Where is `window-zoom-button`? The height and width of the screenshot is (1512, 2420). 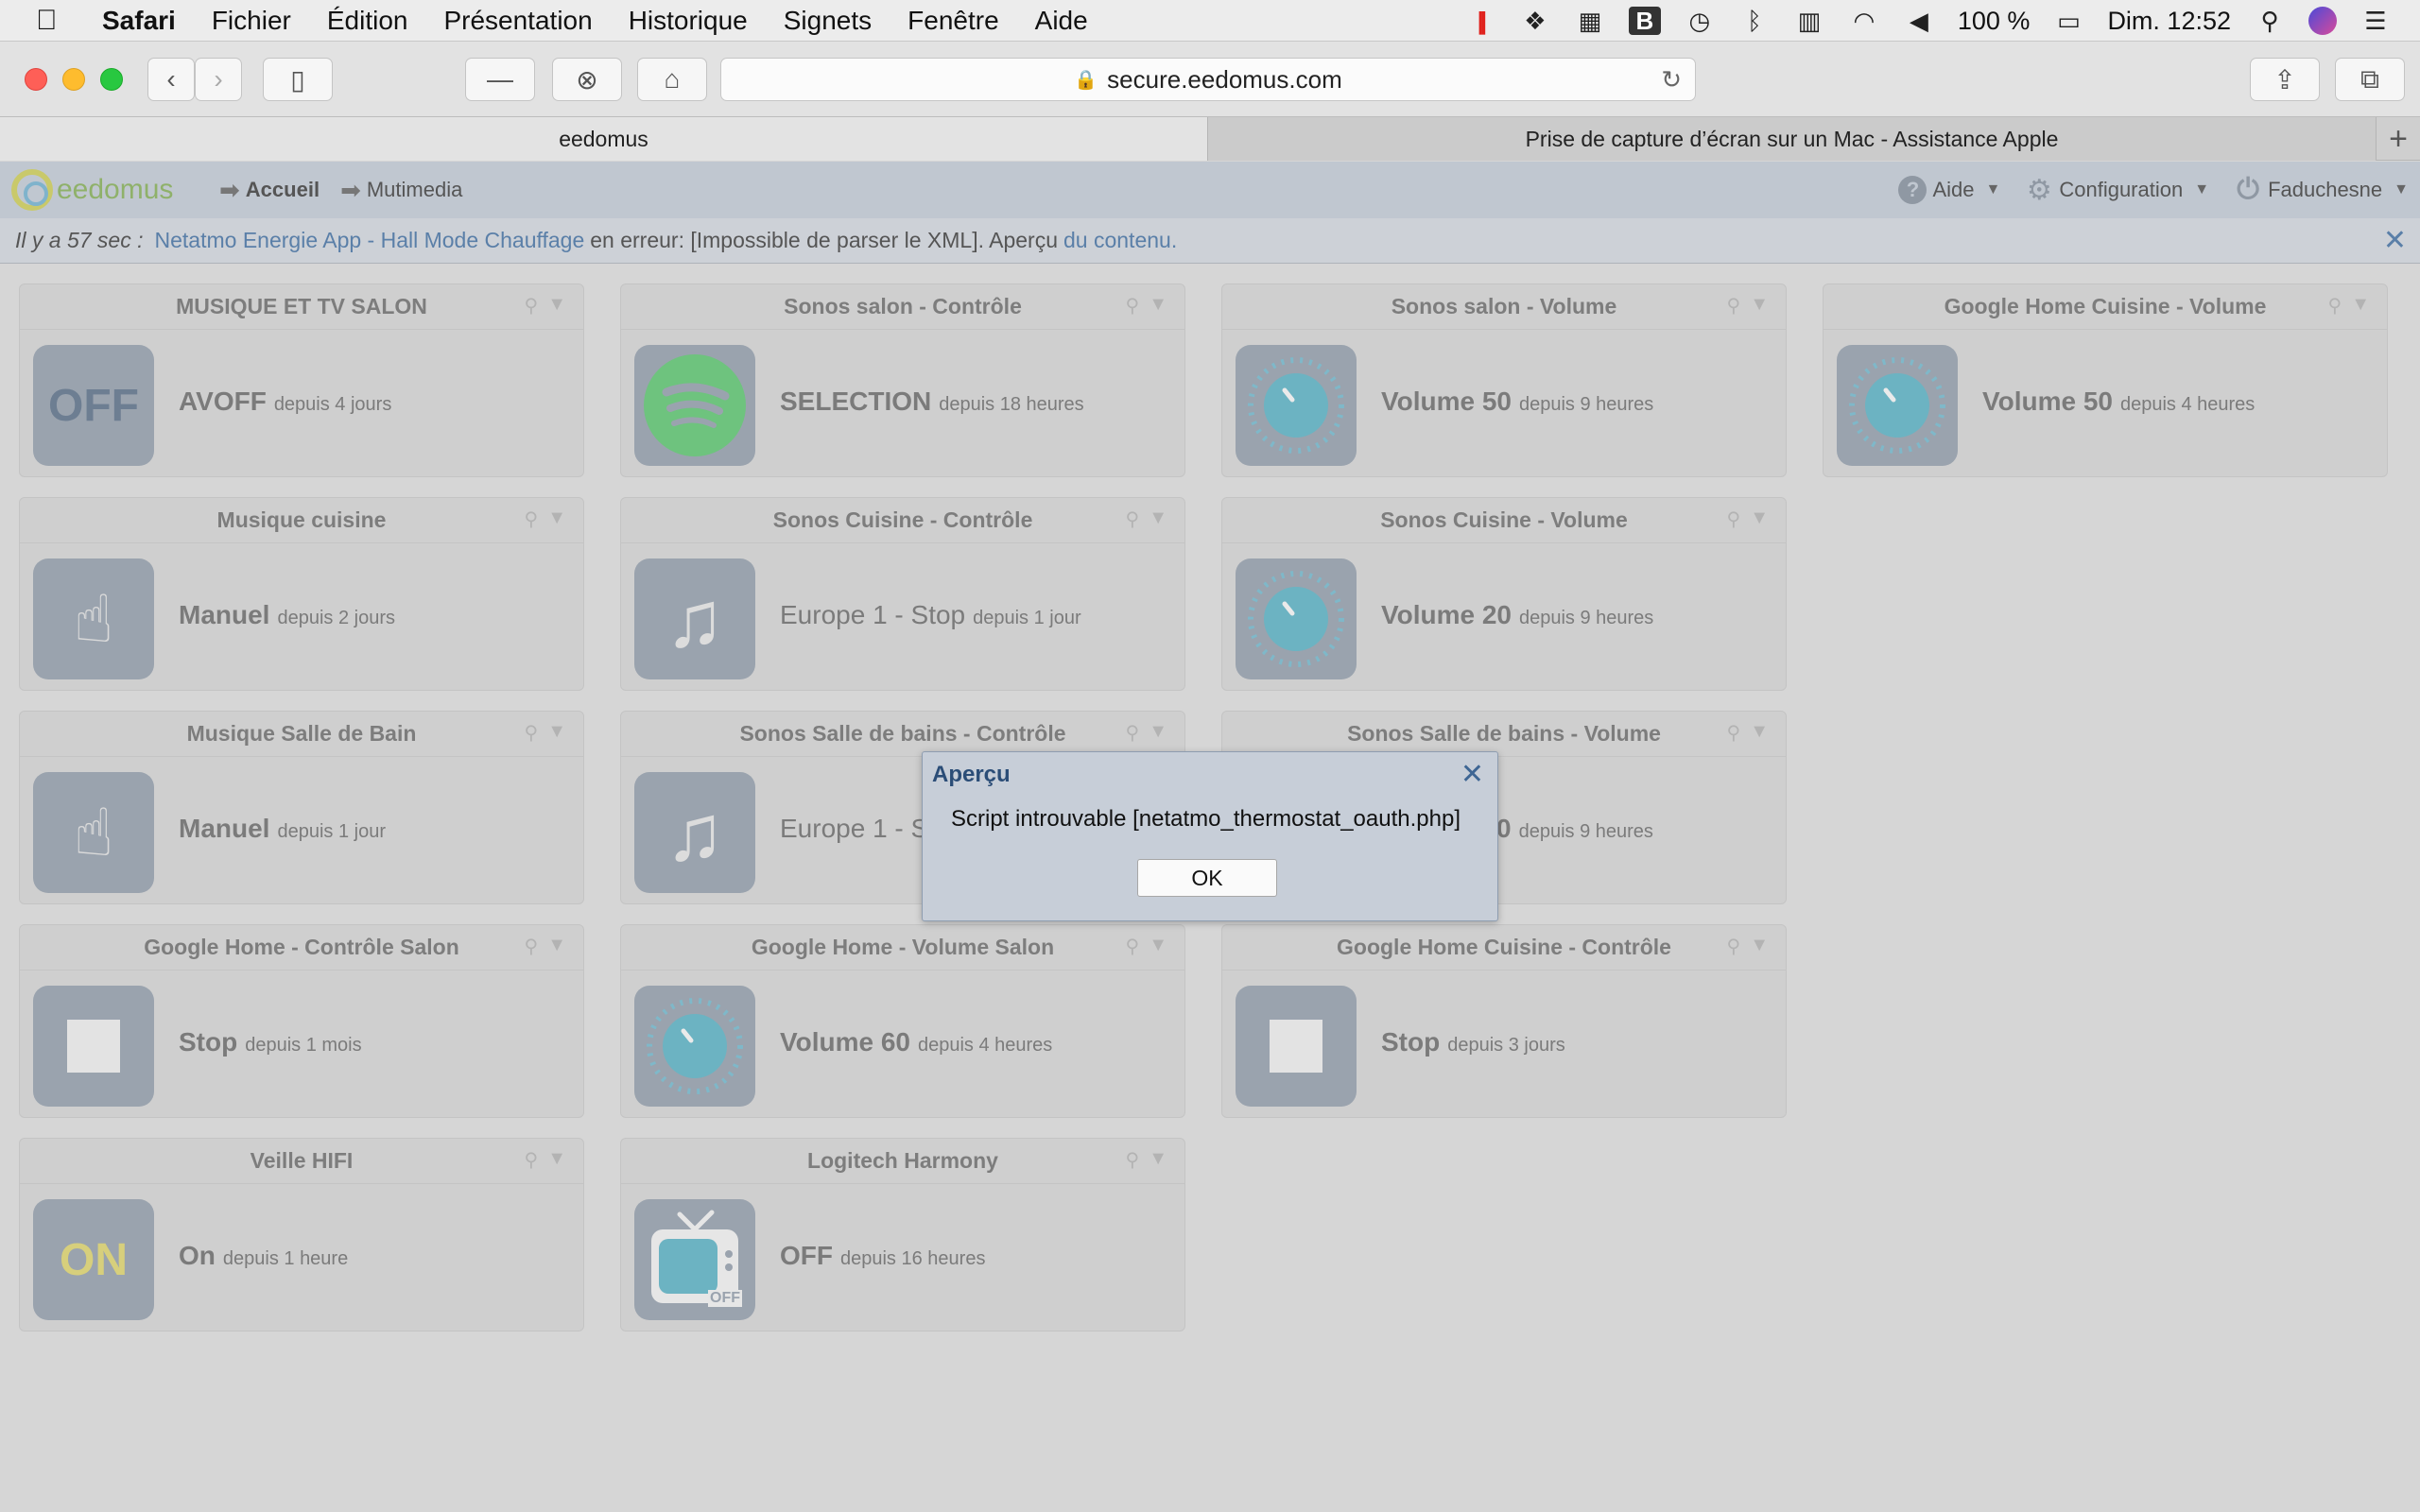
window-zoom-button is located at coordinates (111, 79).